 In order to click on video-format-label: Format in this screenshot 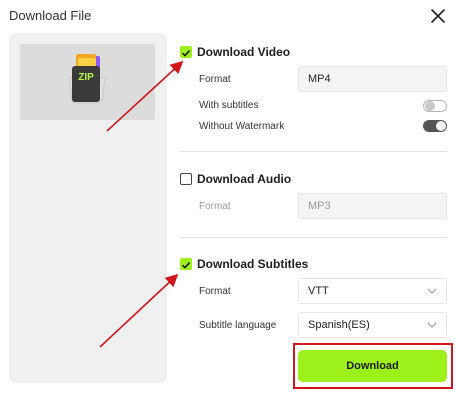, I will do `click(215, 79)`.